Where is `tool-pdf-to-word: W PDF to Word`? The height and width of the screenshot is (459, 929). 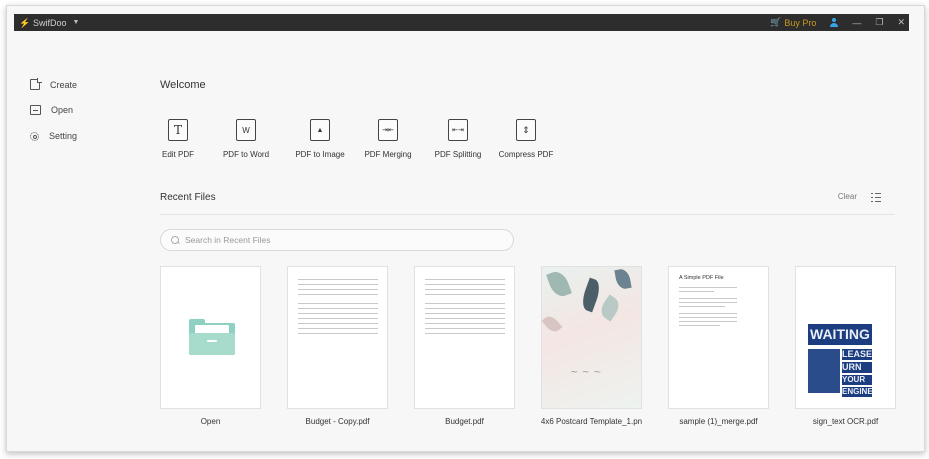
tool-pdf-to-word: W PDF to Word is located at coordinates (246, 139).